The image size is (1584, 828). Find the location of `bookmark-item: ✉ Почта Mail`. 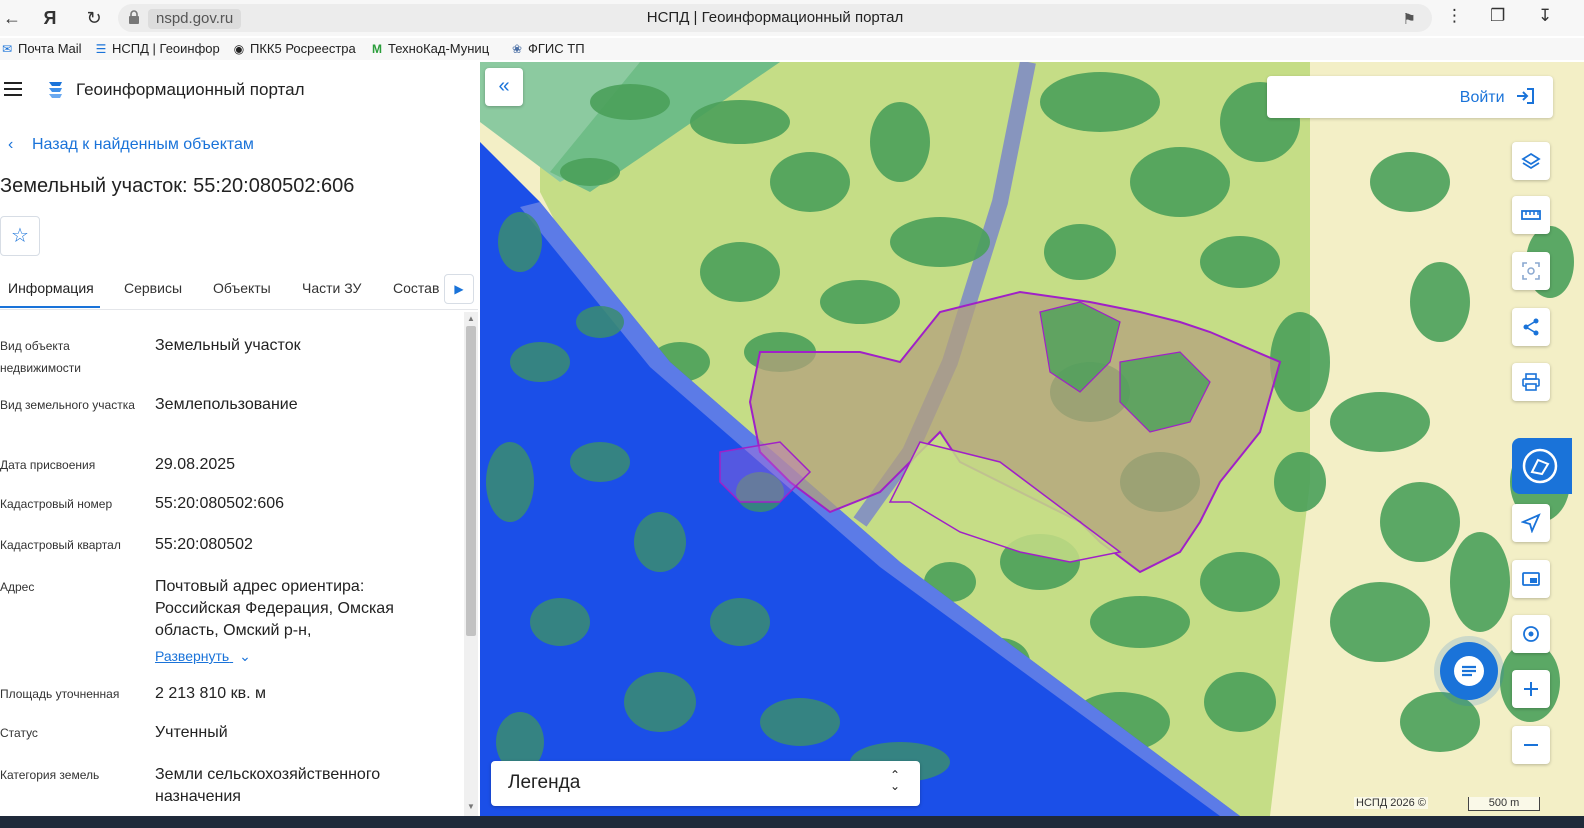

bookmark-item: ✉ Почта Mail is located at coordinates (43, 48).